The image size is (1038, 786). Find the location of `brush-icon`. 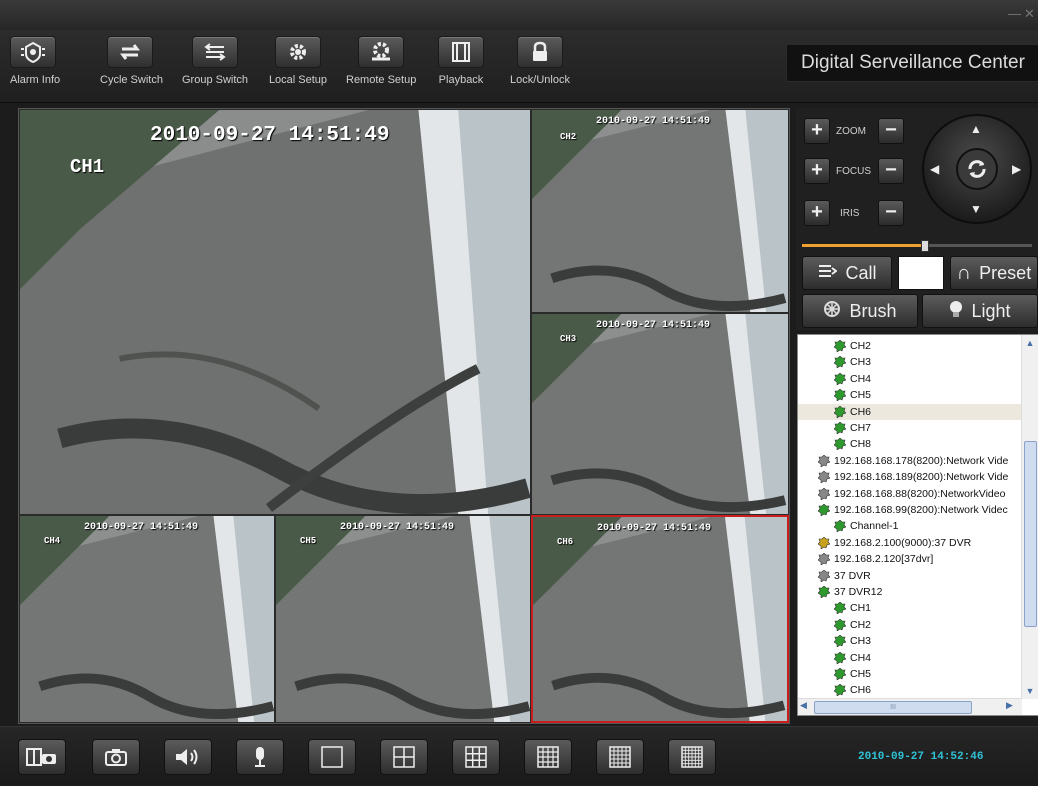

brush-icon is located at coordinates (832, 311).